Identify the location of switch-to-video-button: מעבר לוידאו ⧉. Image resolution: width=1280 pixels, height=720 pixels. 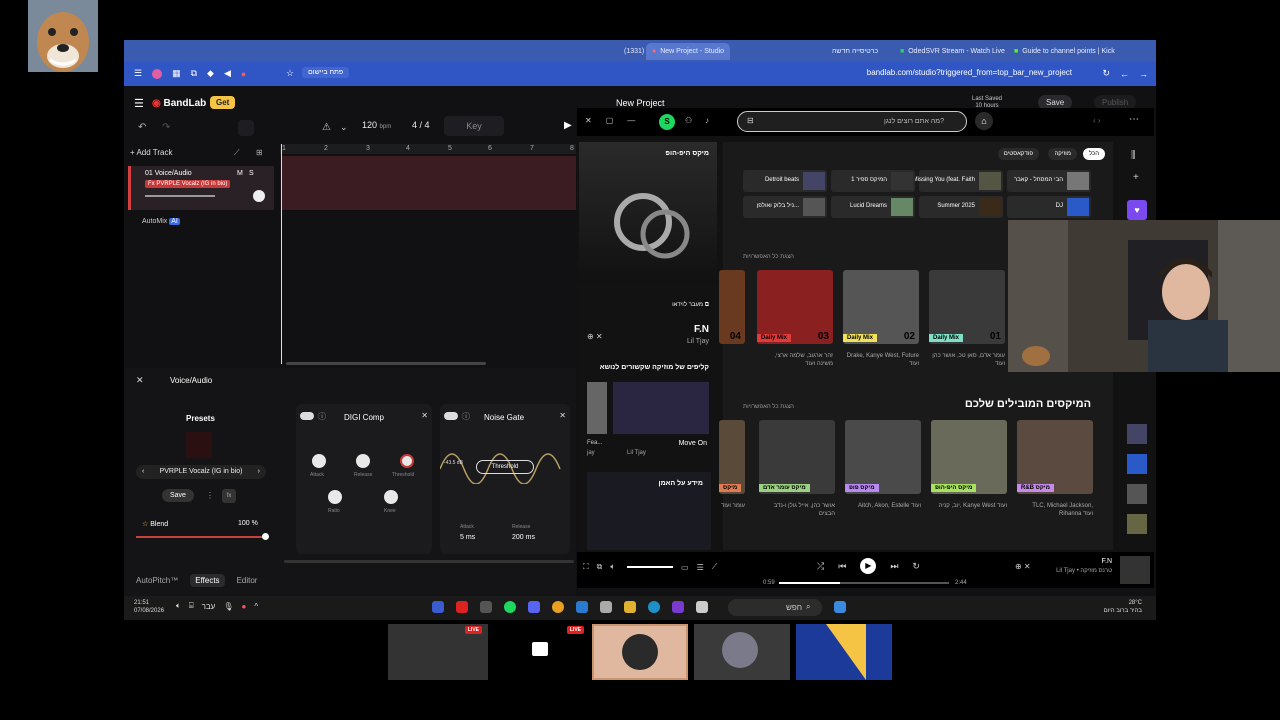
(690, 305).